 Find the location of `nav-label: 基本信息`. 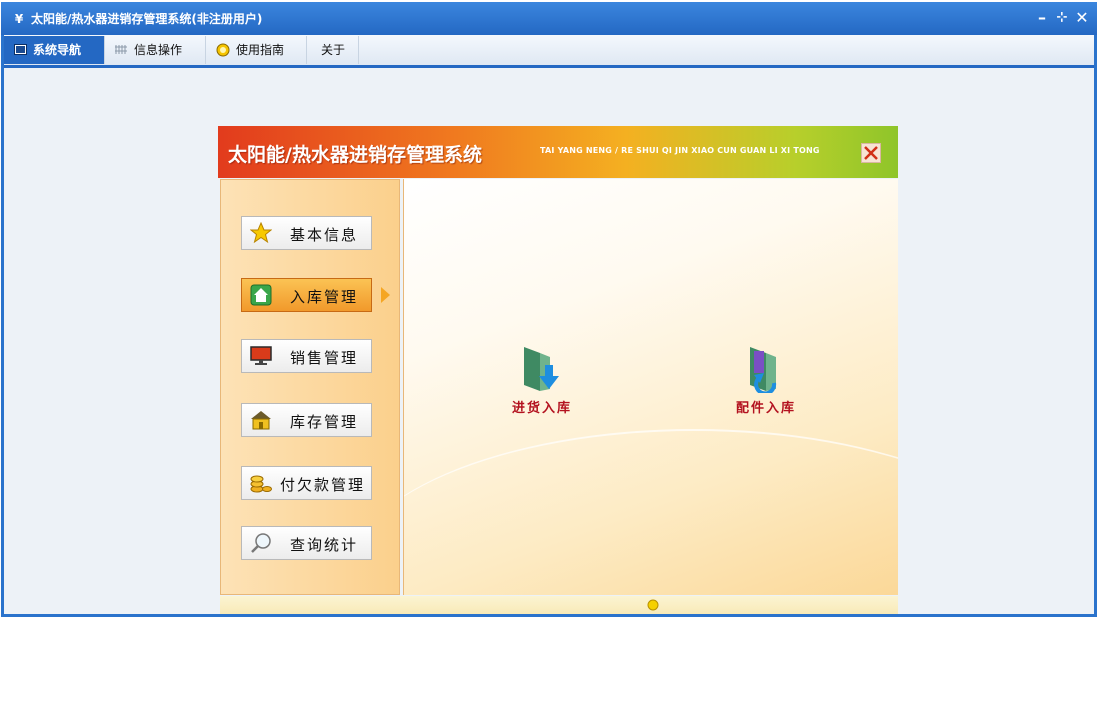

nav-label: 基本信息 is located at coordinates (324, 235).